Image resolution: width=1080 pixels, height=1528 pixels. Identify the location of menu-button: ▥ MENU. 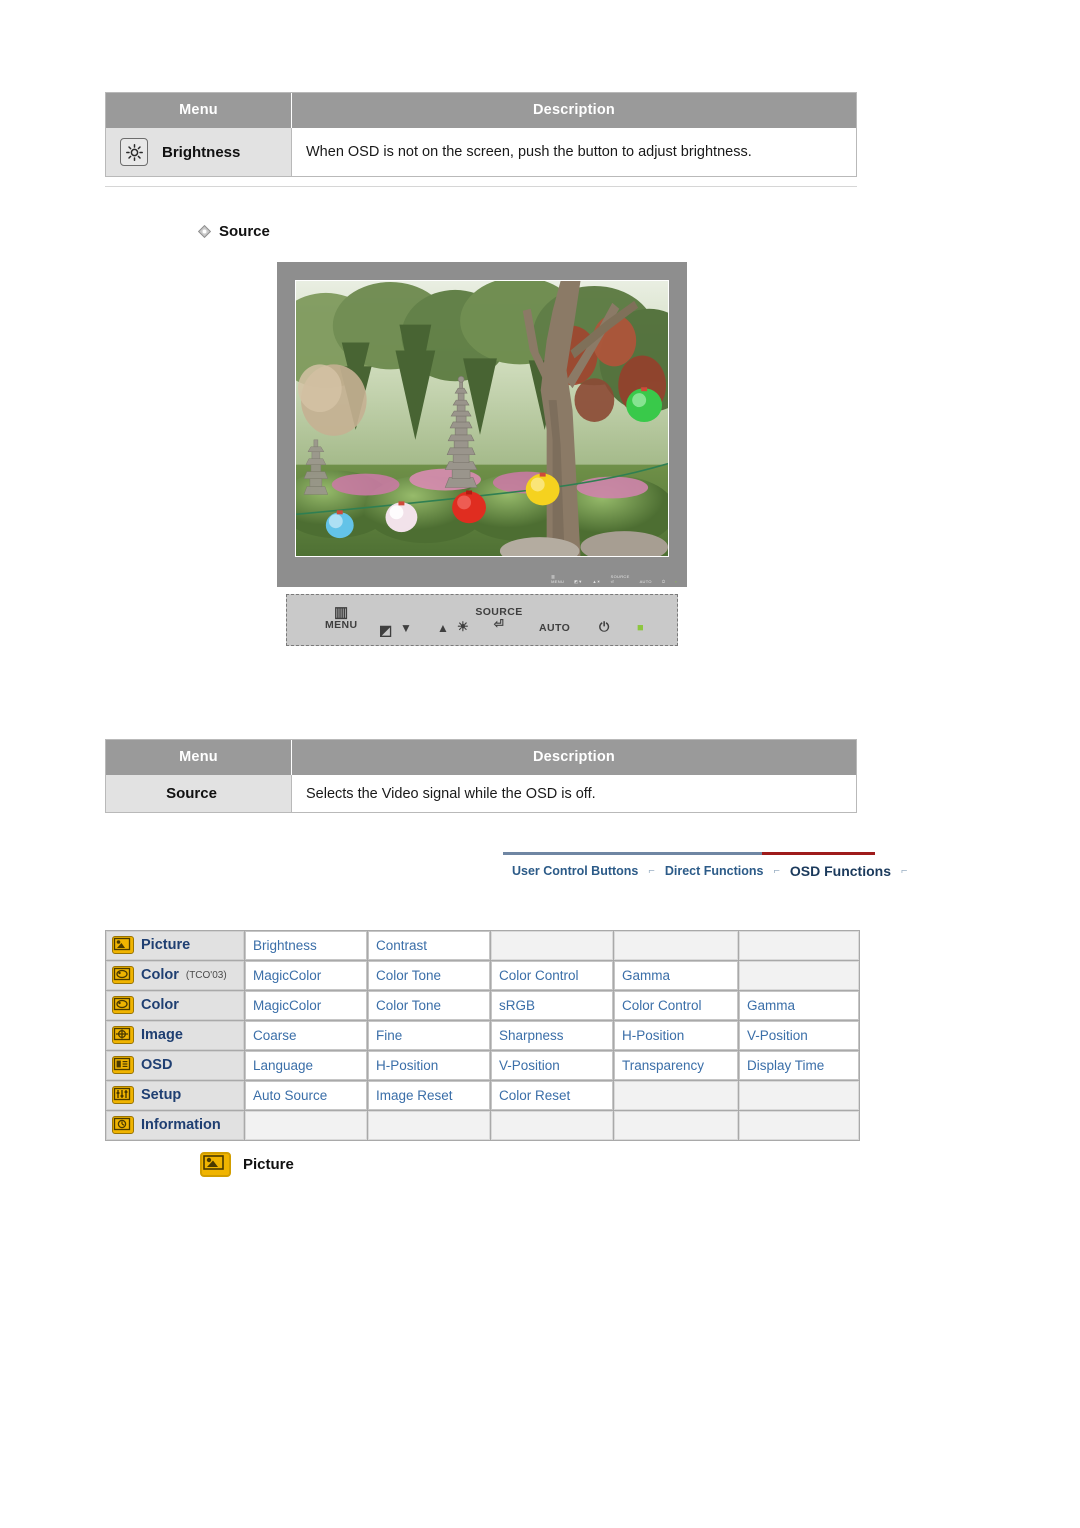
(341, 617).